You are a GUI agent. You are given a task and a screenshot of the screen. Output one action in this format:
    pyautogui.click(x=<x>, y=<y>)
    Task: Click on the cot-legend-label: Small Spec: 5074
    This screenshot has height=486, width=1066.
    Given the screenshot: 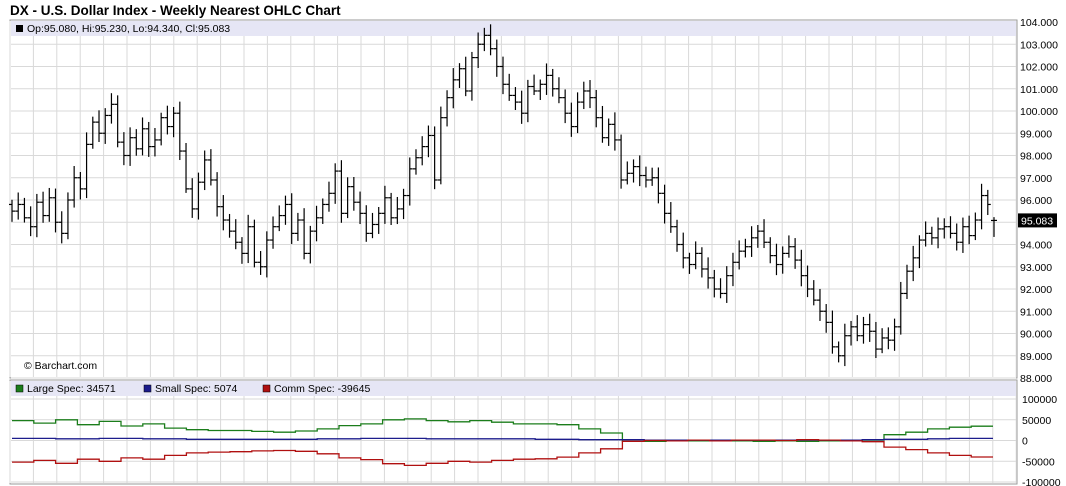 What is the action you would take?
    pyautogui.click(x=196, y=389)
    